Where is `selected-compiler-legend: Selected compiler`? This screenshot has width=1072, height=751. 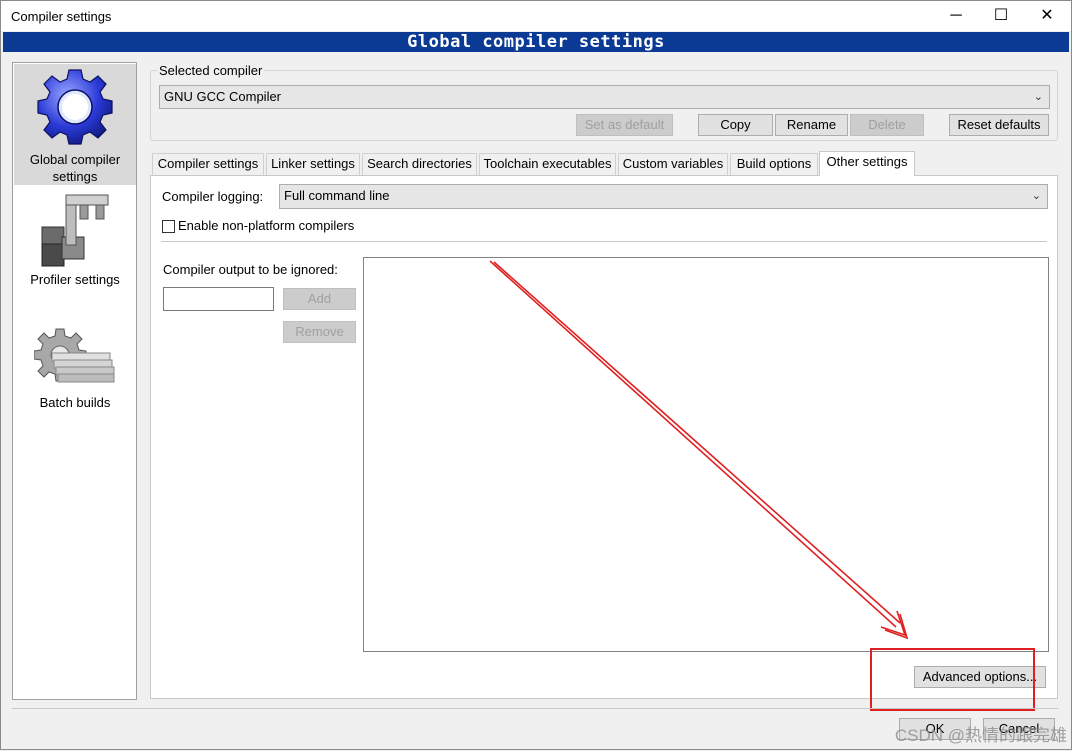
selected-compiler-legend: Selected compiler is located at coordinates (211, 70).